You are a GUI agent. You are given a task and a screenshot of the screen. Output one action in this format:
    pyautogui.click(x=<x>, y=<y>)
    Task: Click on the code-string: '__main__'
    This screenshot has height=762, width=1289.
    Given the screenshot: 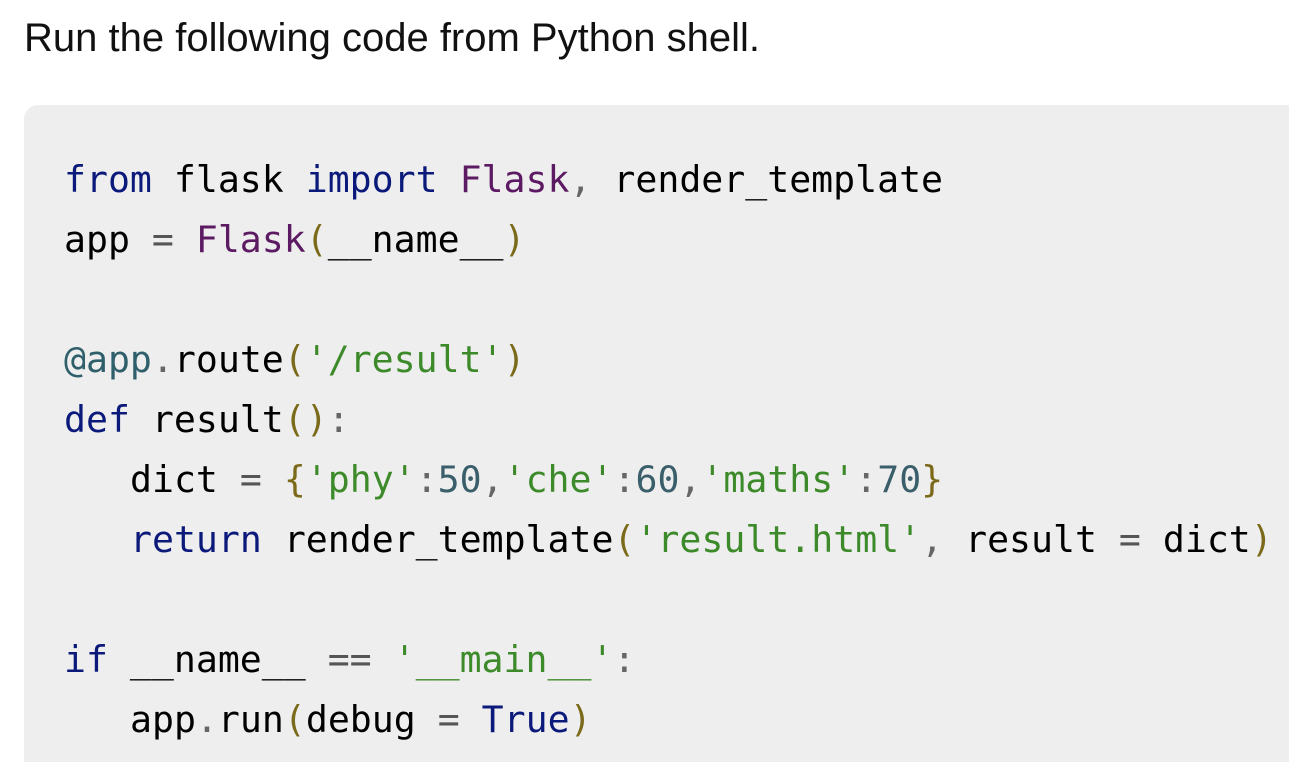 What is the action you would take?
    pyautogui.click(x=503, y=659)
    